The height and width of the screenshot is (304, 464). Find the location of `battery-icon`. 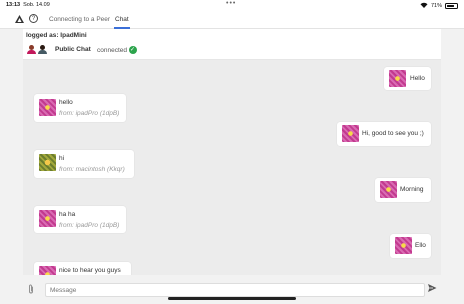

battery-icon is located at coordinates (451, 6).